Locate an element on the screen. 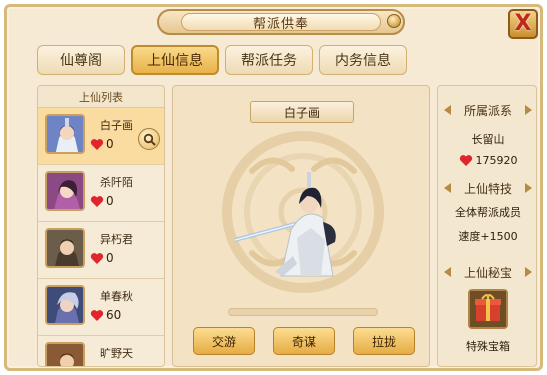  search-icon is located at coordinates (149, 139).